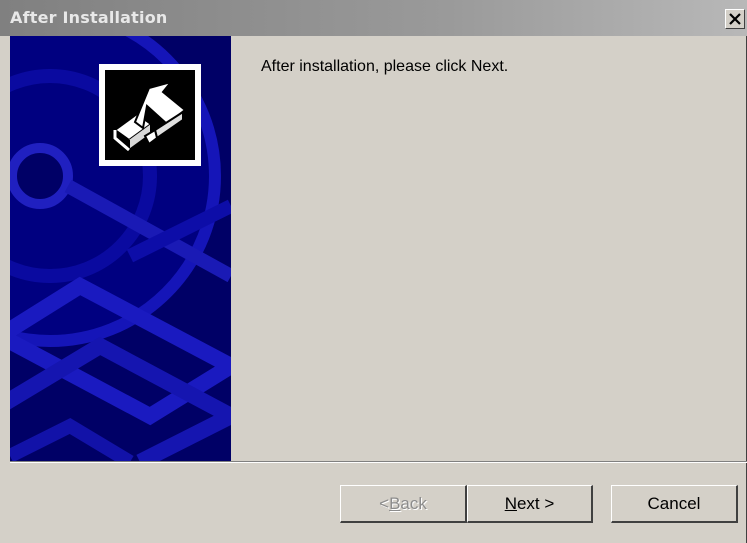 The image size is (747, 543). I want to click on back-mnemonic: B, so click(395, 503).